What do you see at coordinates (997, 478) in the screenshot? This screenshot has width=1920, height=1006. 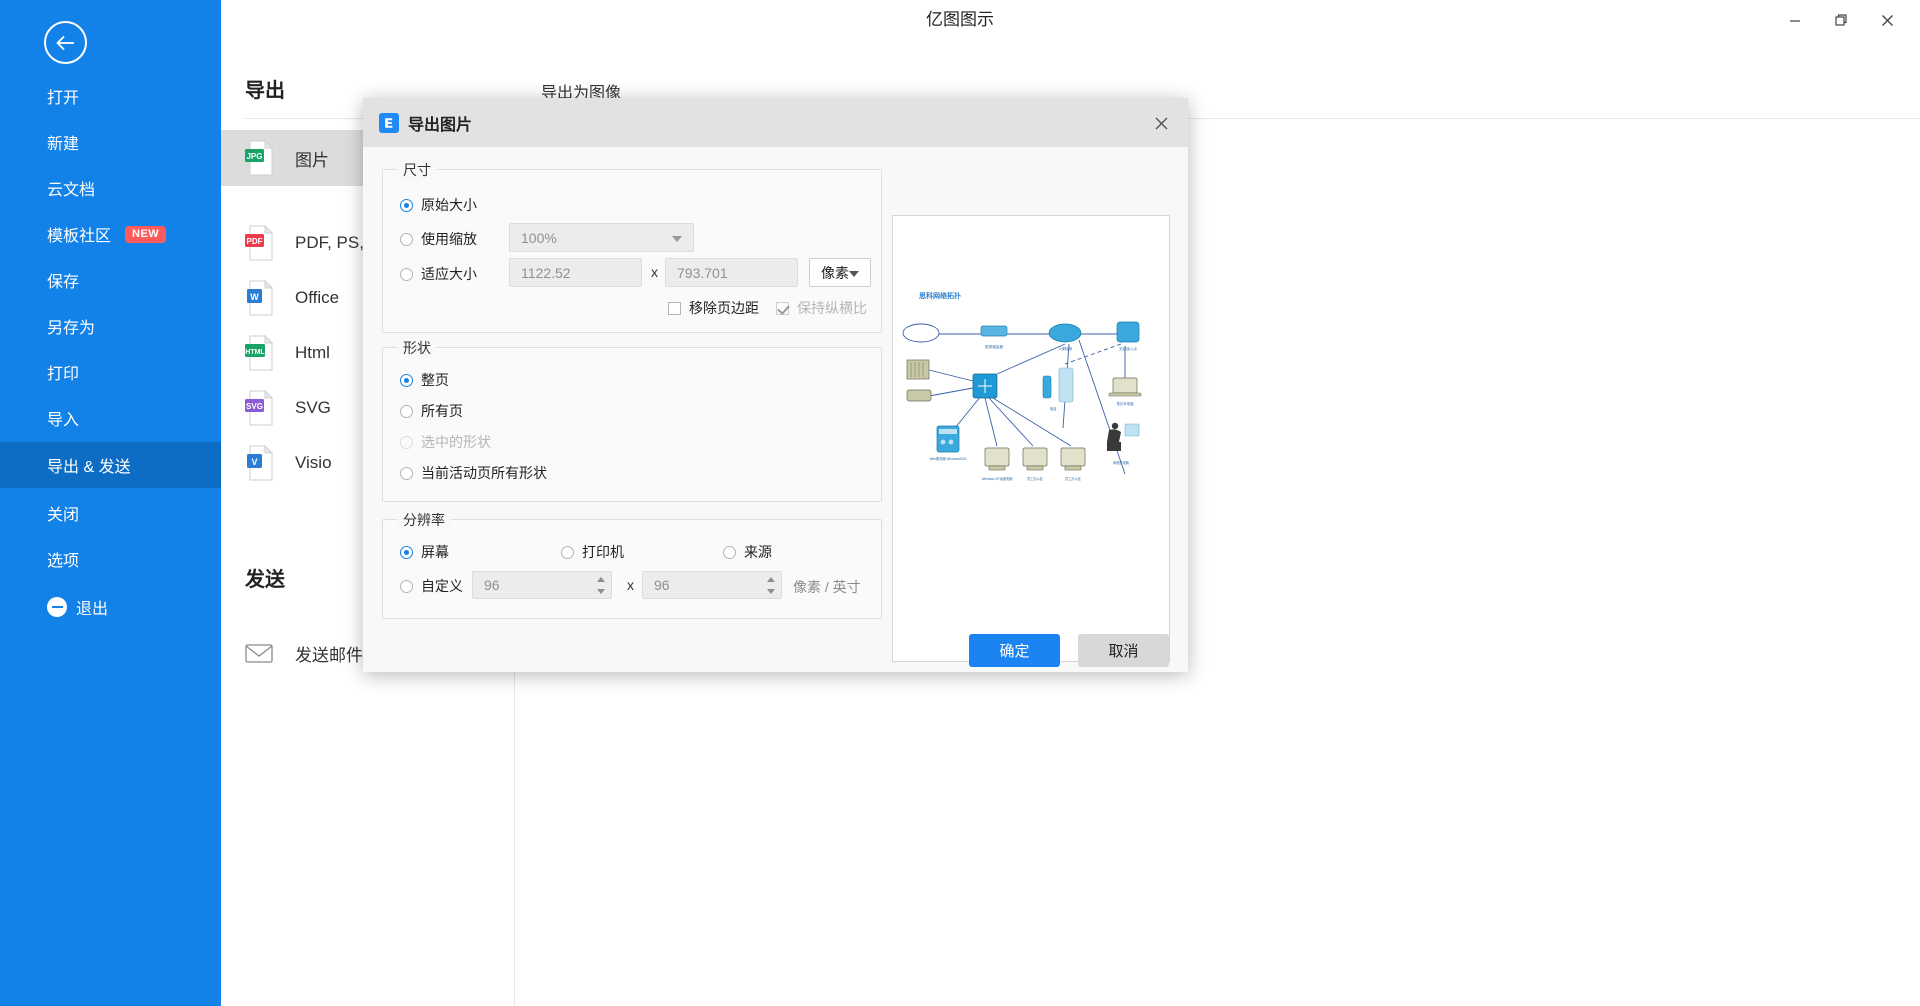 I see `svg-text: Windows XP桌面电脑` at bounding box center [997, 478].